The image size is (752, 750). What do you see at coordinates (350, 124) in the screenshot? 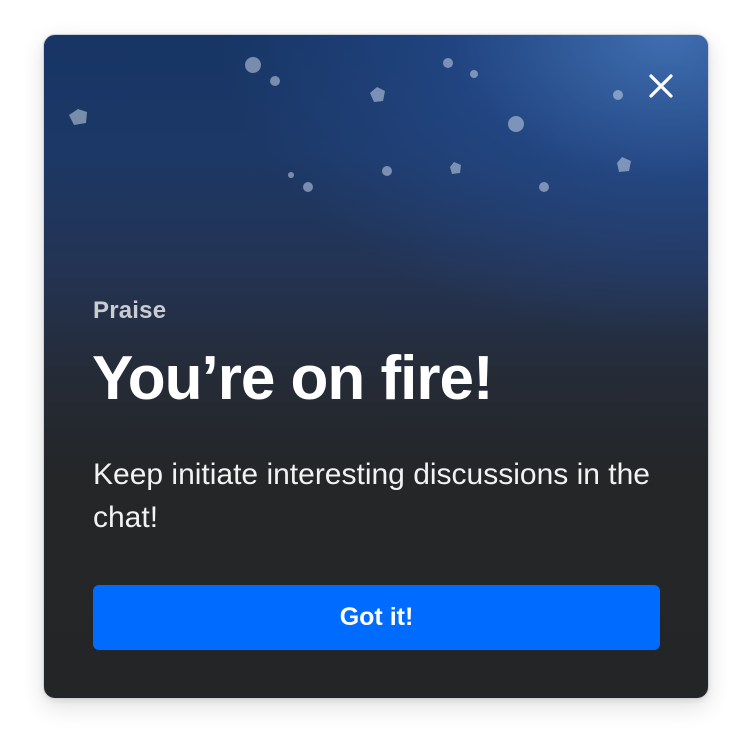
I see `confetti-decoration` at bounding box center [350, 124].